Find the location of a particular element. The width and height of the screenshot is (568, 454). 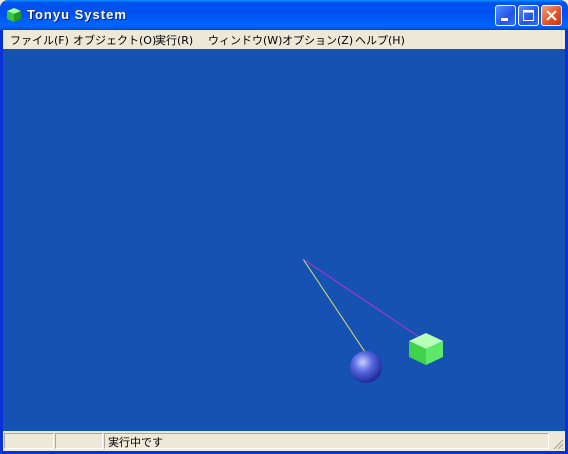

window-title: Tonyu System is located at coordinates (77, 14).